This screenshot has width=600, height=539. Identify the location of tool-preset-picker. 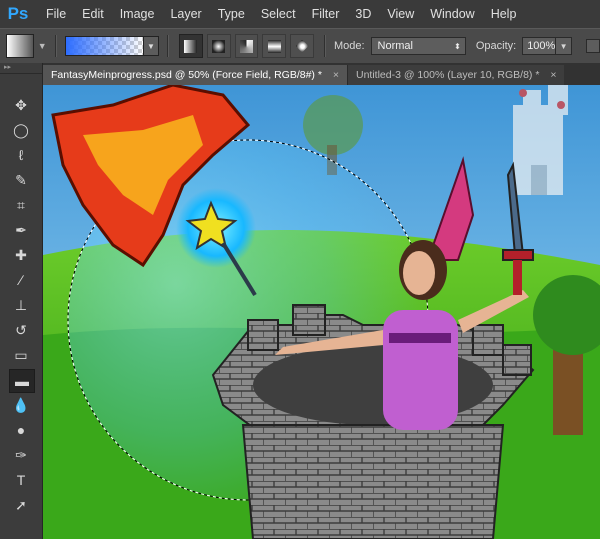
(20, 46).